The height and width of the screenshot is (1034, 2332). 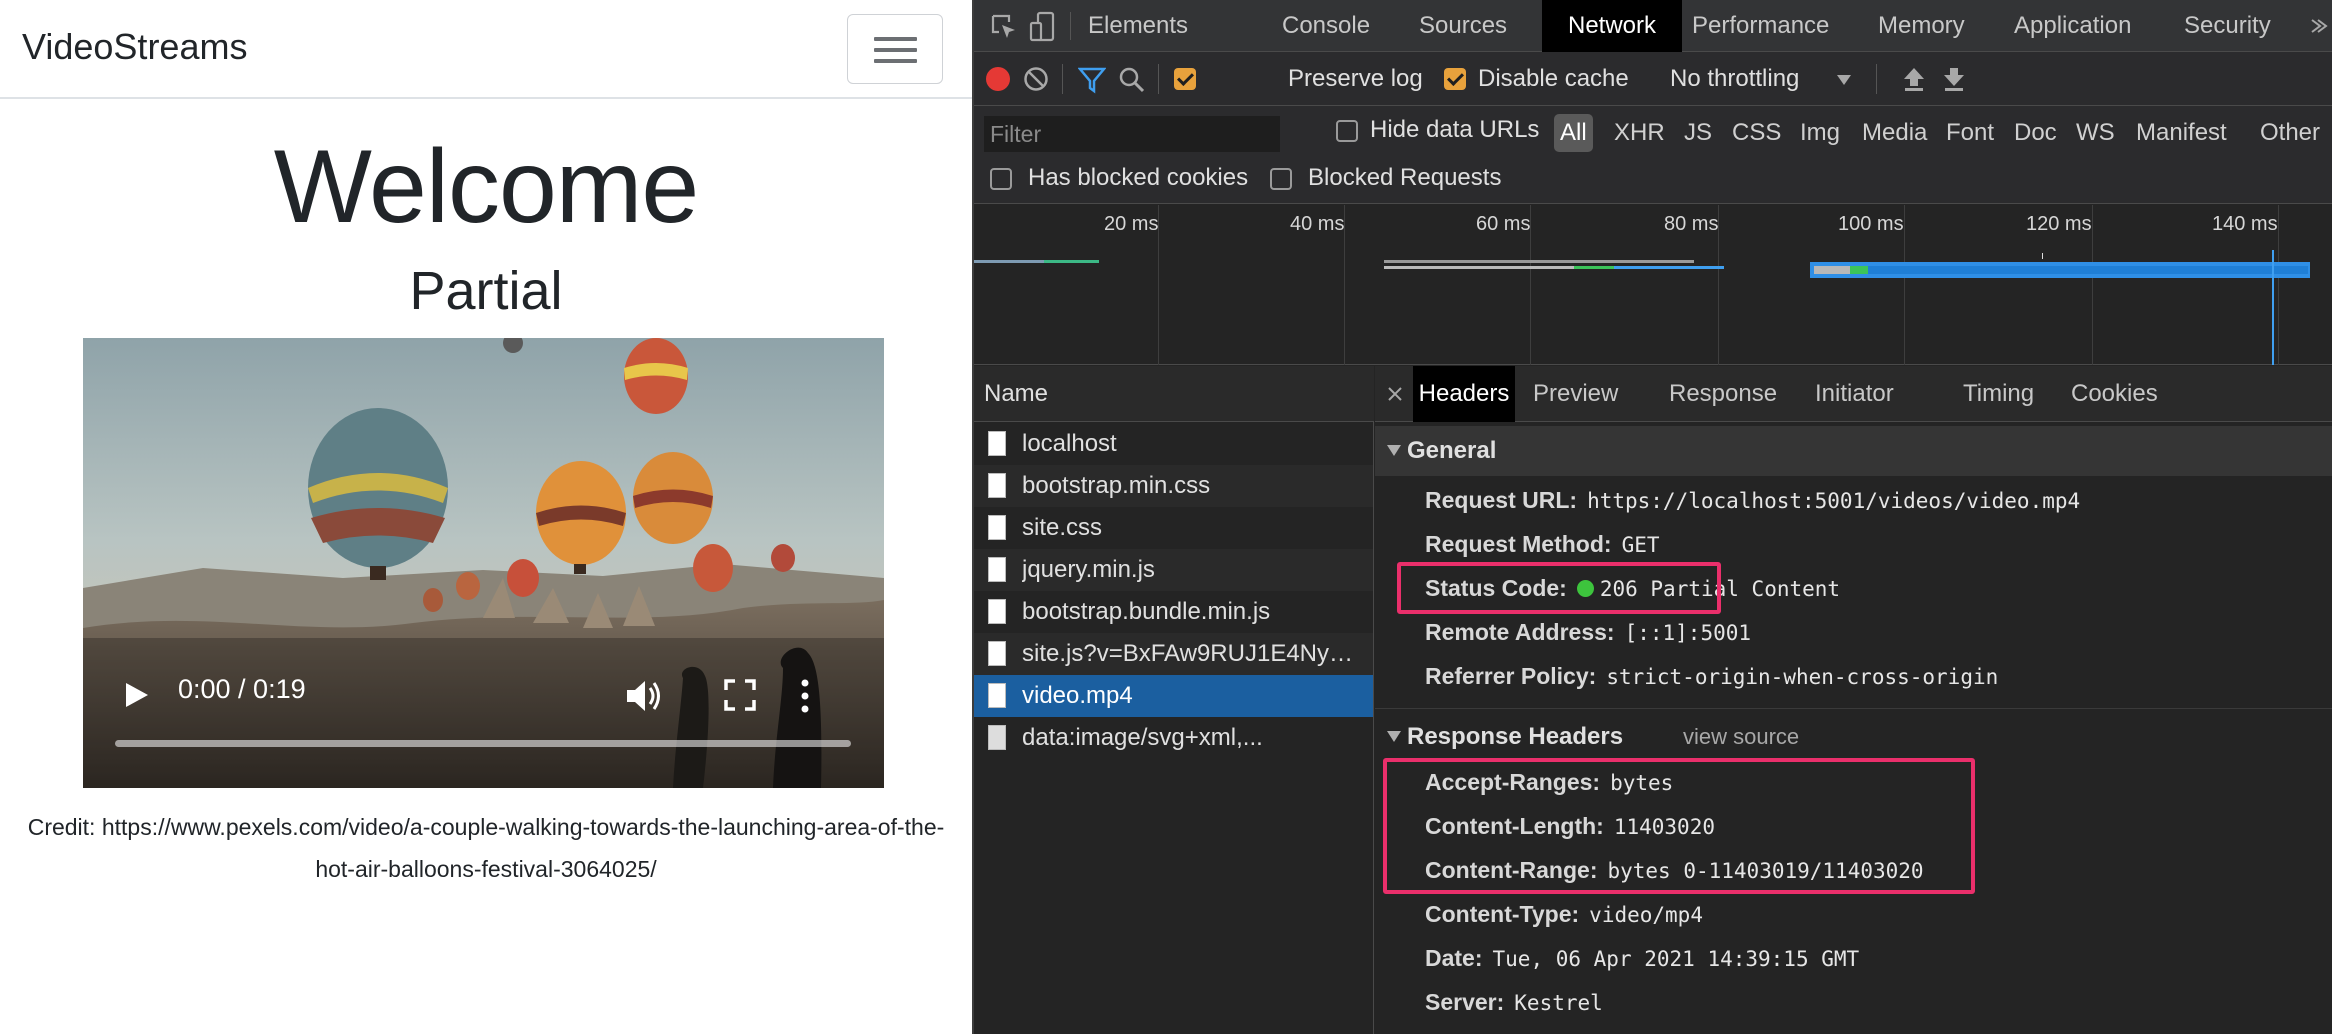 I want to click on clear-icon, so click(x=1036, y=79).